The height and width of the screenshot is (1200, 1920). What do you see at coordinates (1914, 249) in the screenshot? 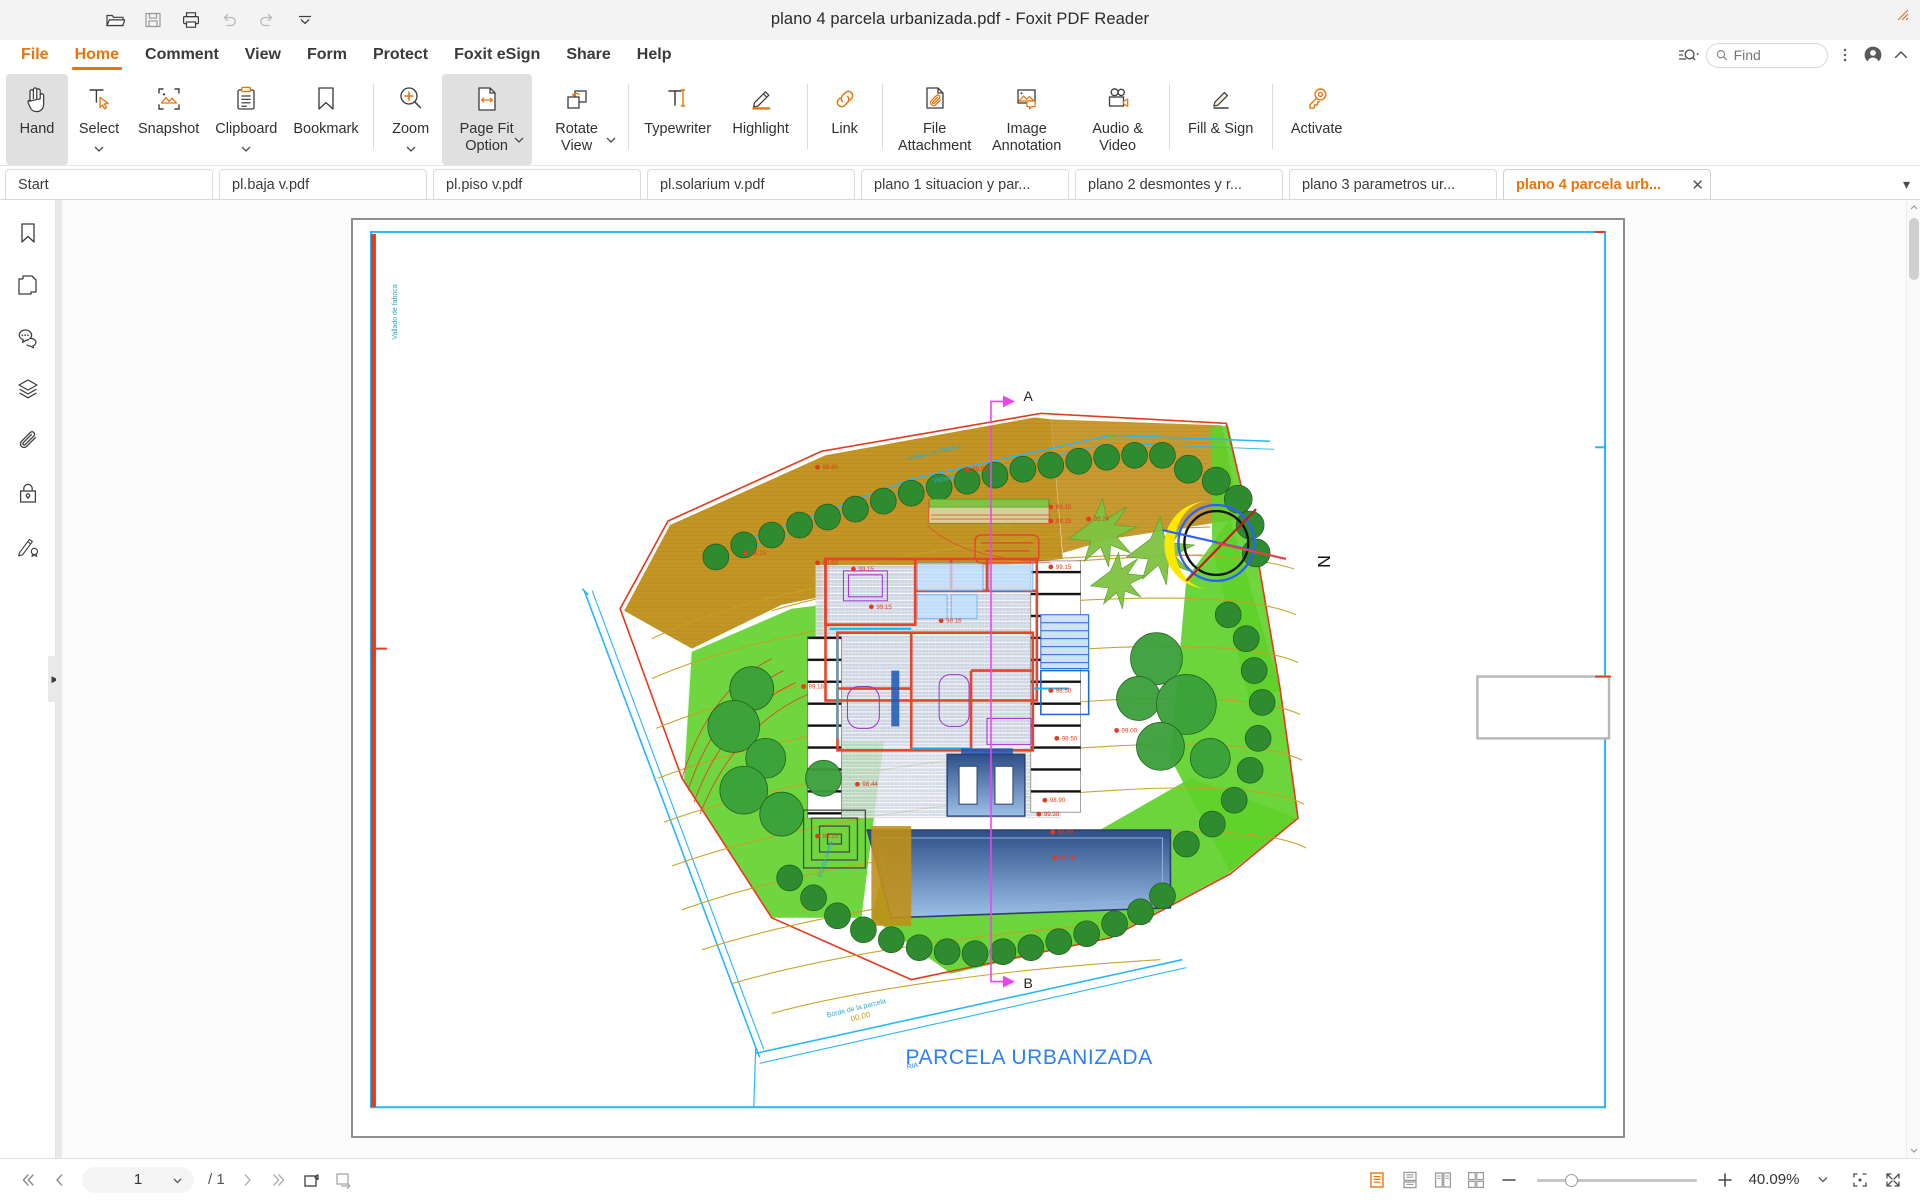
I see `scrollbar-thumb` at bounding box center [1914, 249].